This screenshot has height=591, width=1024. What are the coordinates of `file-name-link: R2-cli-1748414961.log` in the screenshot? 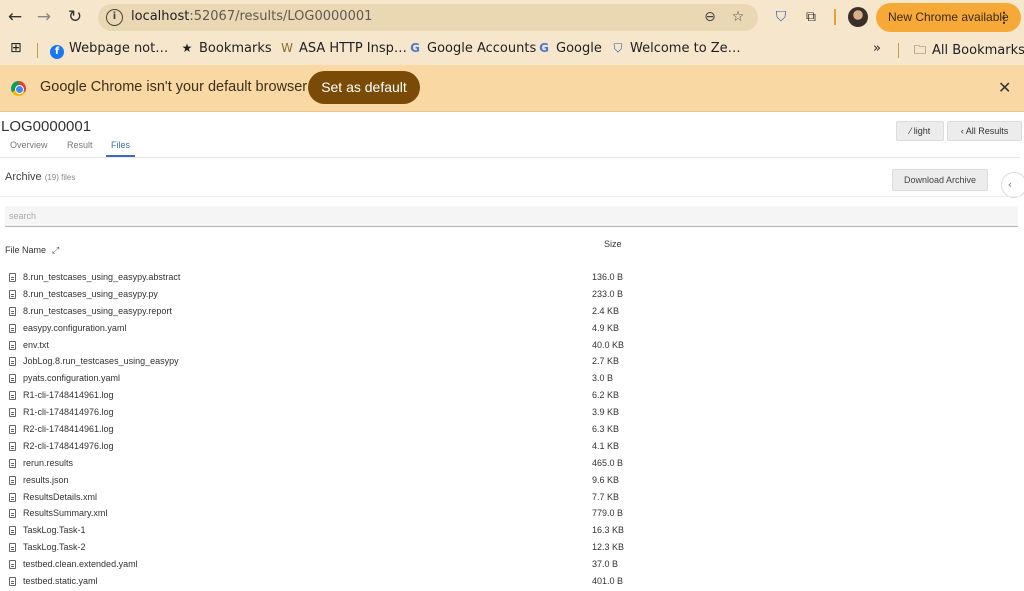 It's located at (68, 429).